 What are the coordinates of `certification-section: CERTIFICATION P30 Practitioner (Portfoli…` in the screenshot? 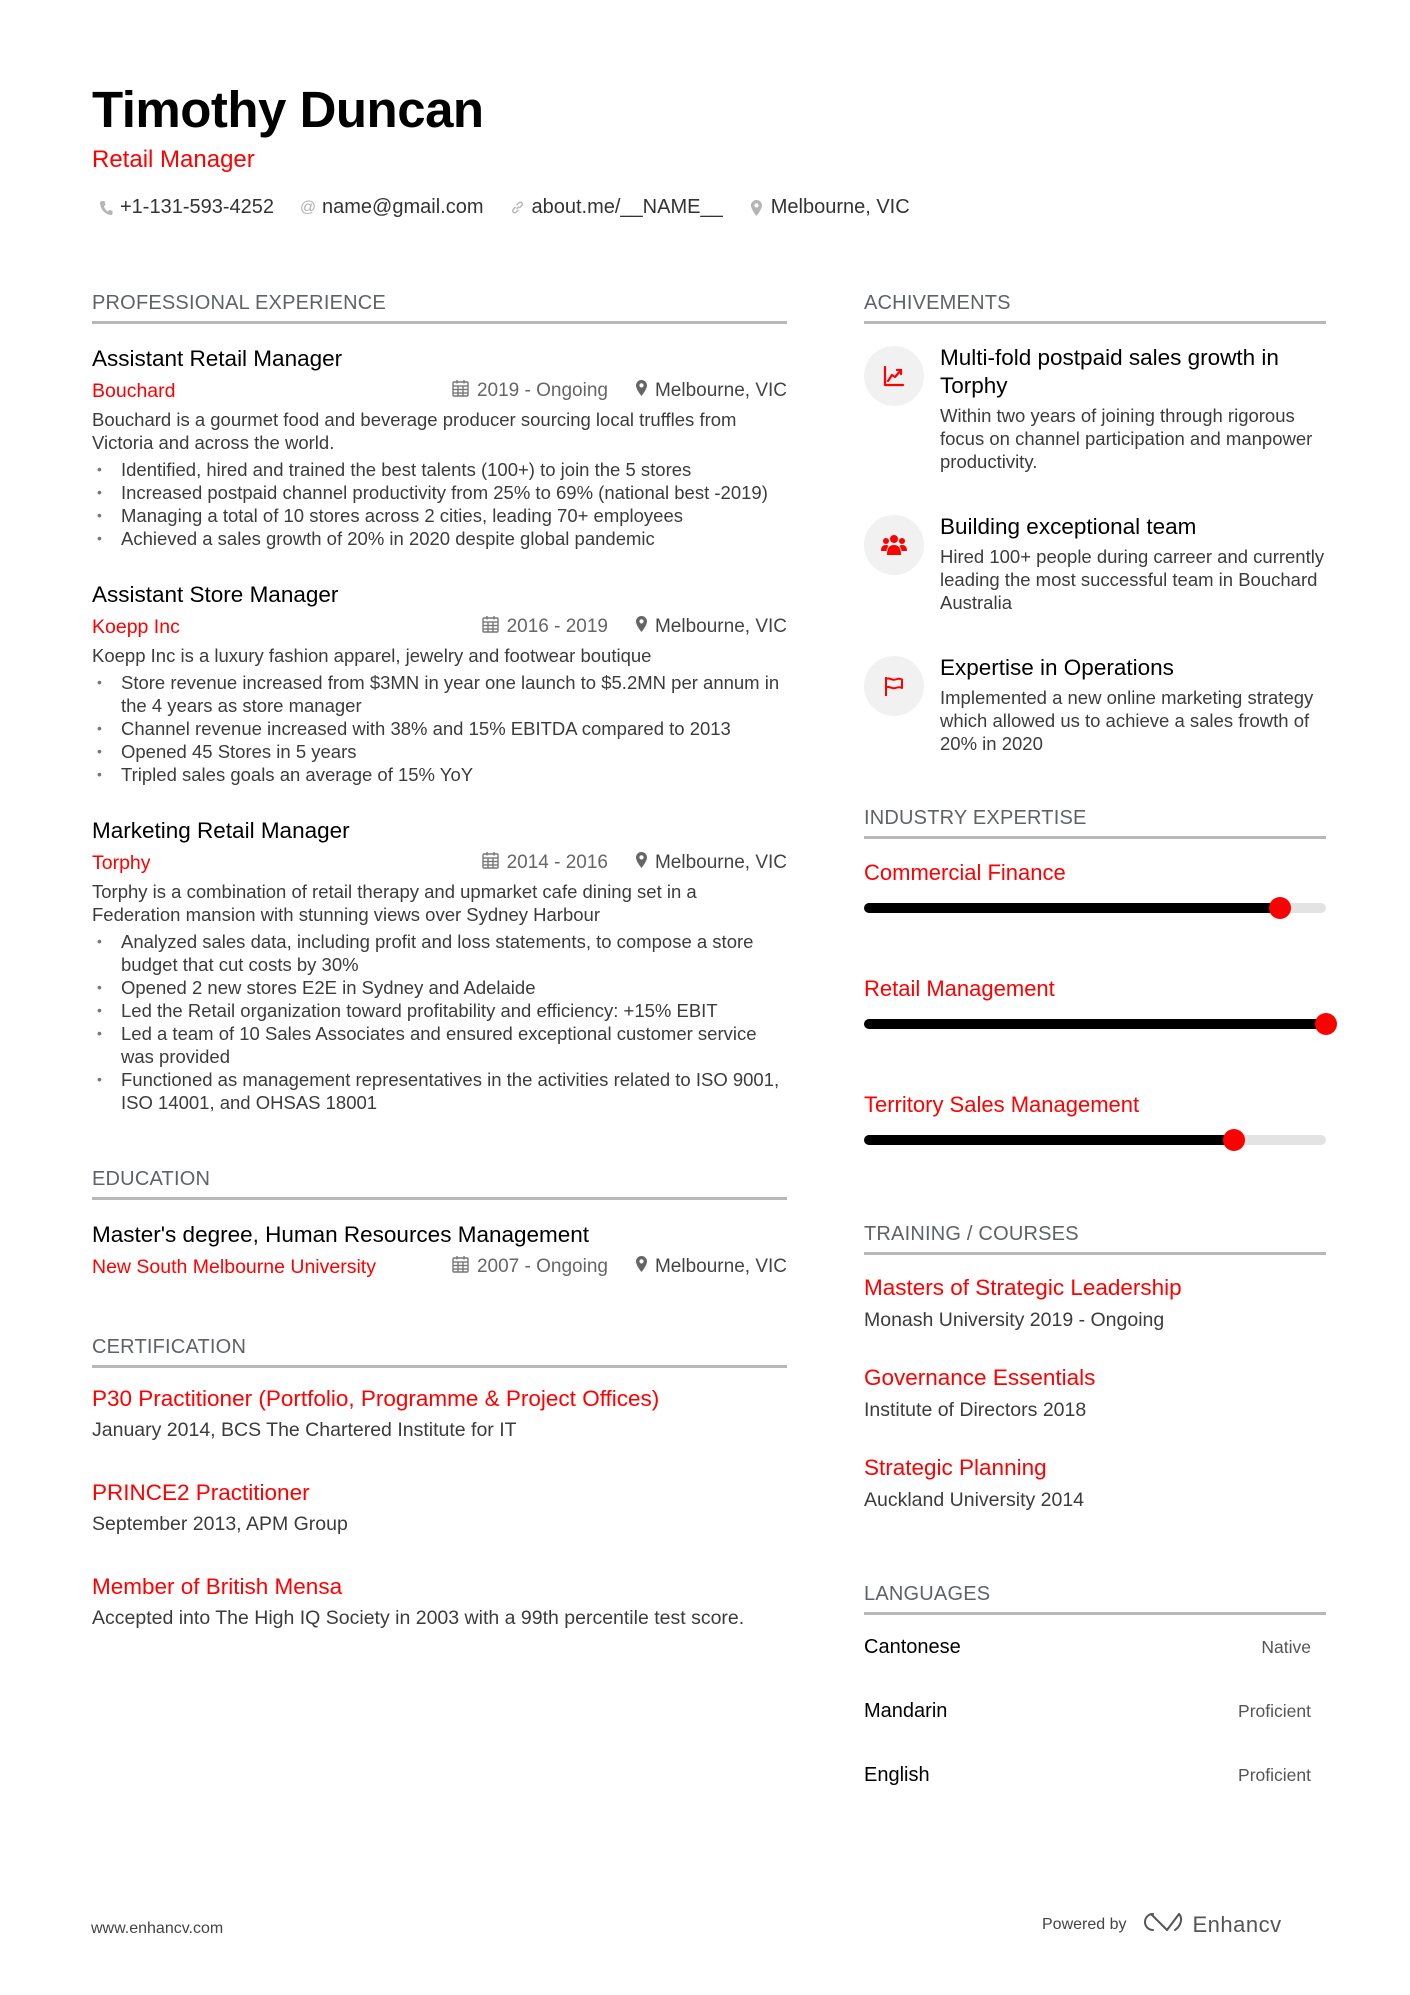 It's located at (439, 1483).